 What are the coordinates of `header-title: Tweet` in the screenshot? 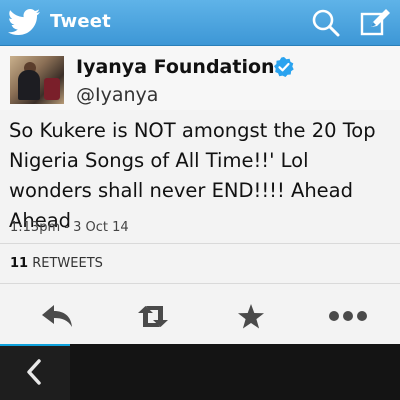 It's located at (80, 21).